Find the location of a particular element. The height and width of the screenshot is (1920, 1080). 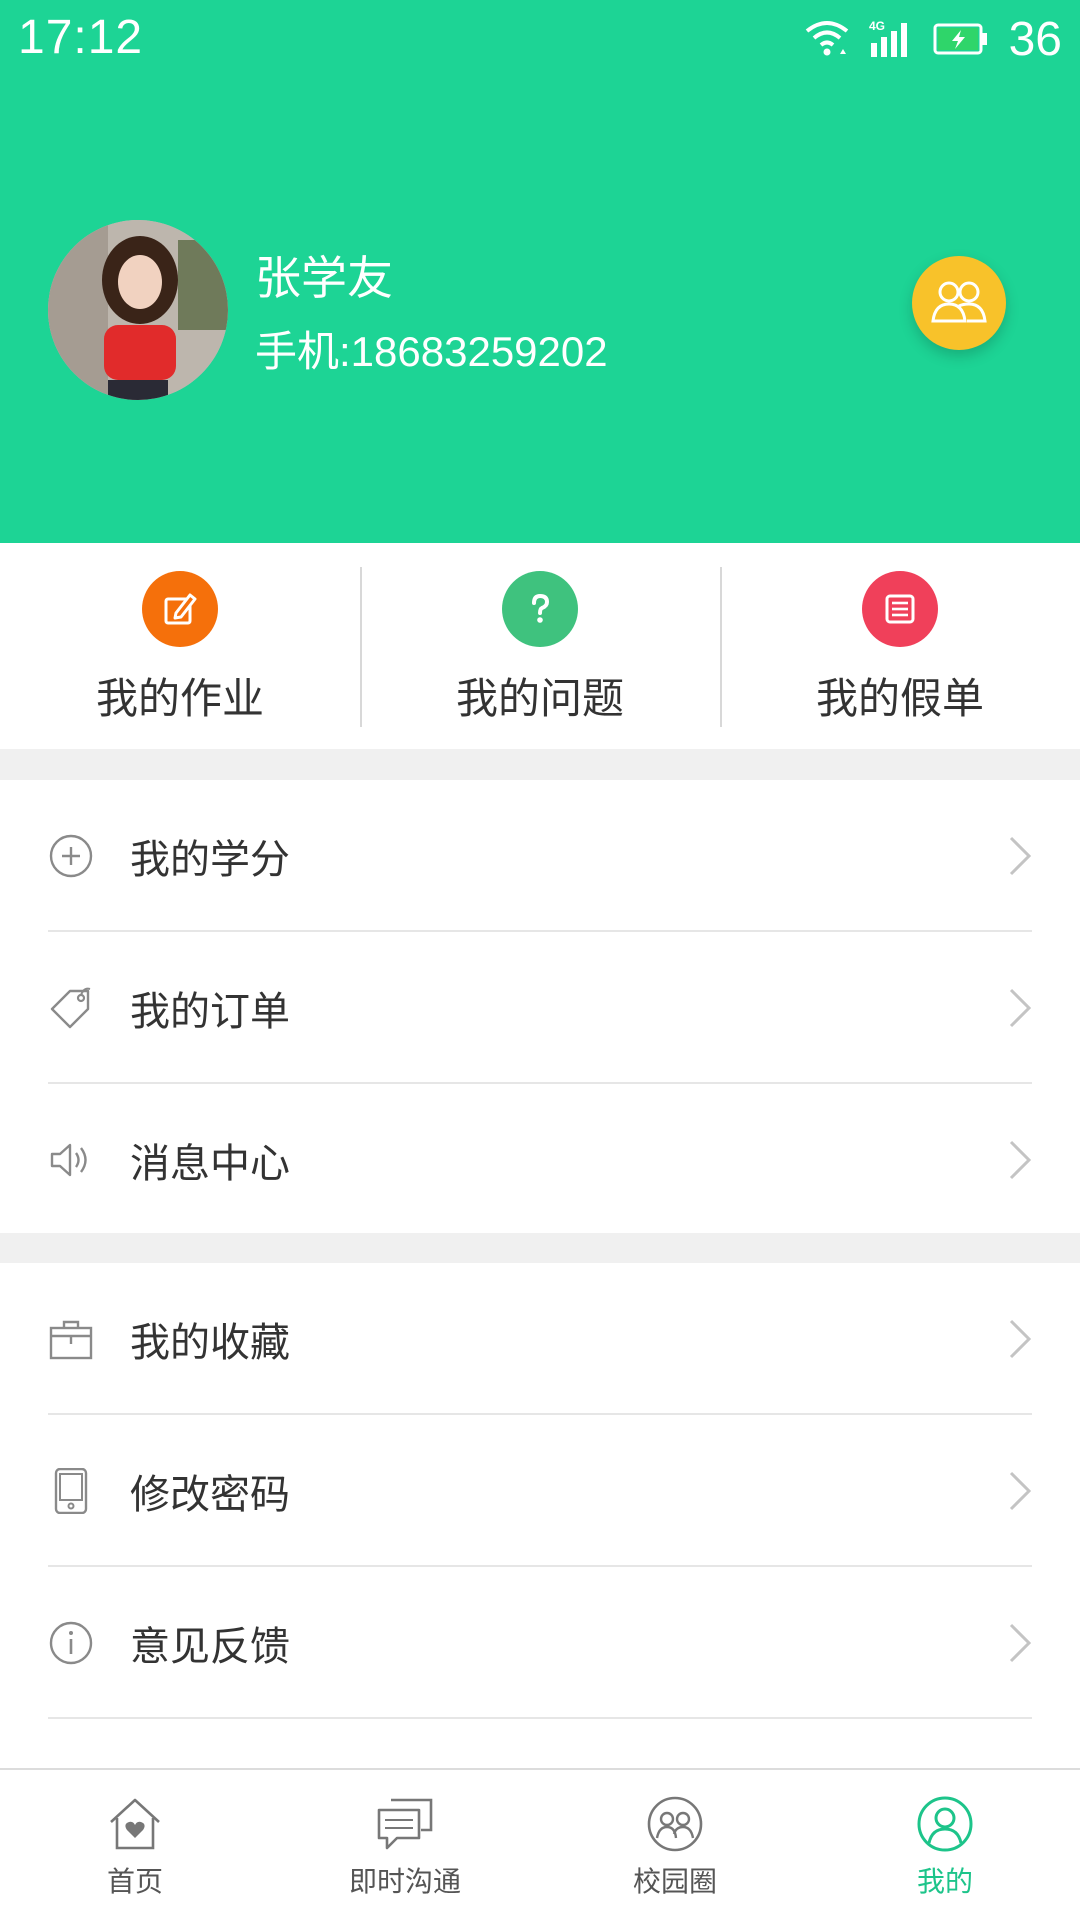

menu-item-feedback: 意见反馈 is located at coordinates (540, 1643).